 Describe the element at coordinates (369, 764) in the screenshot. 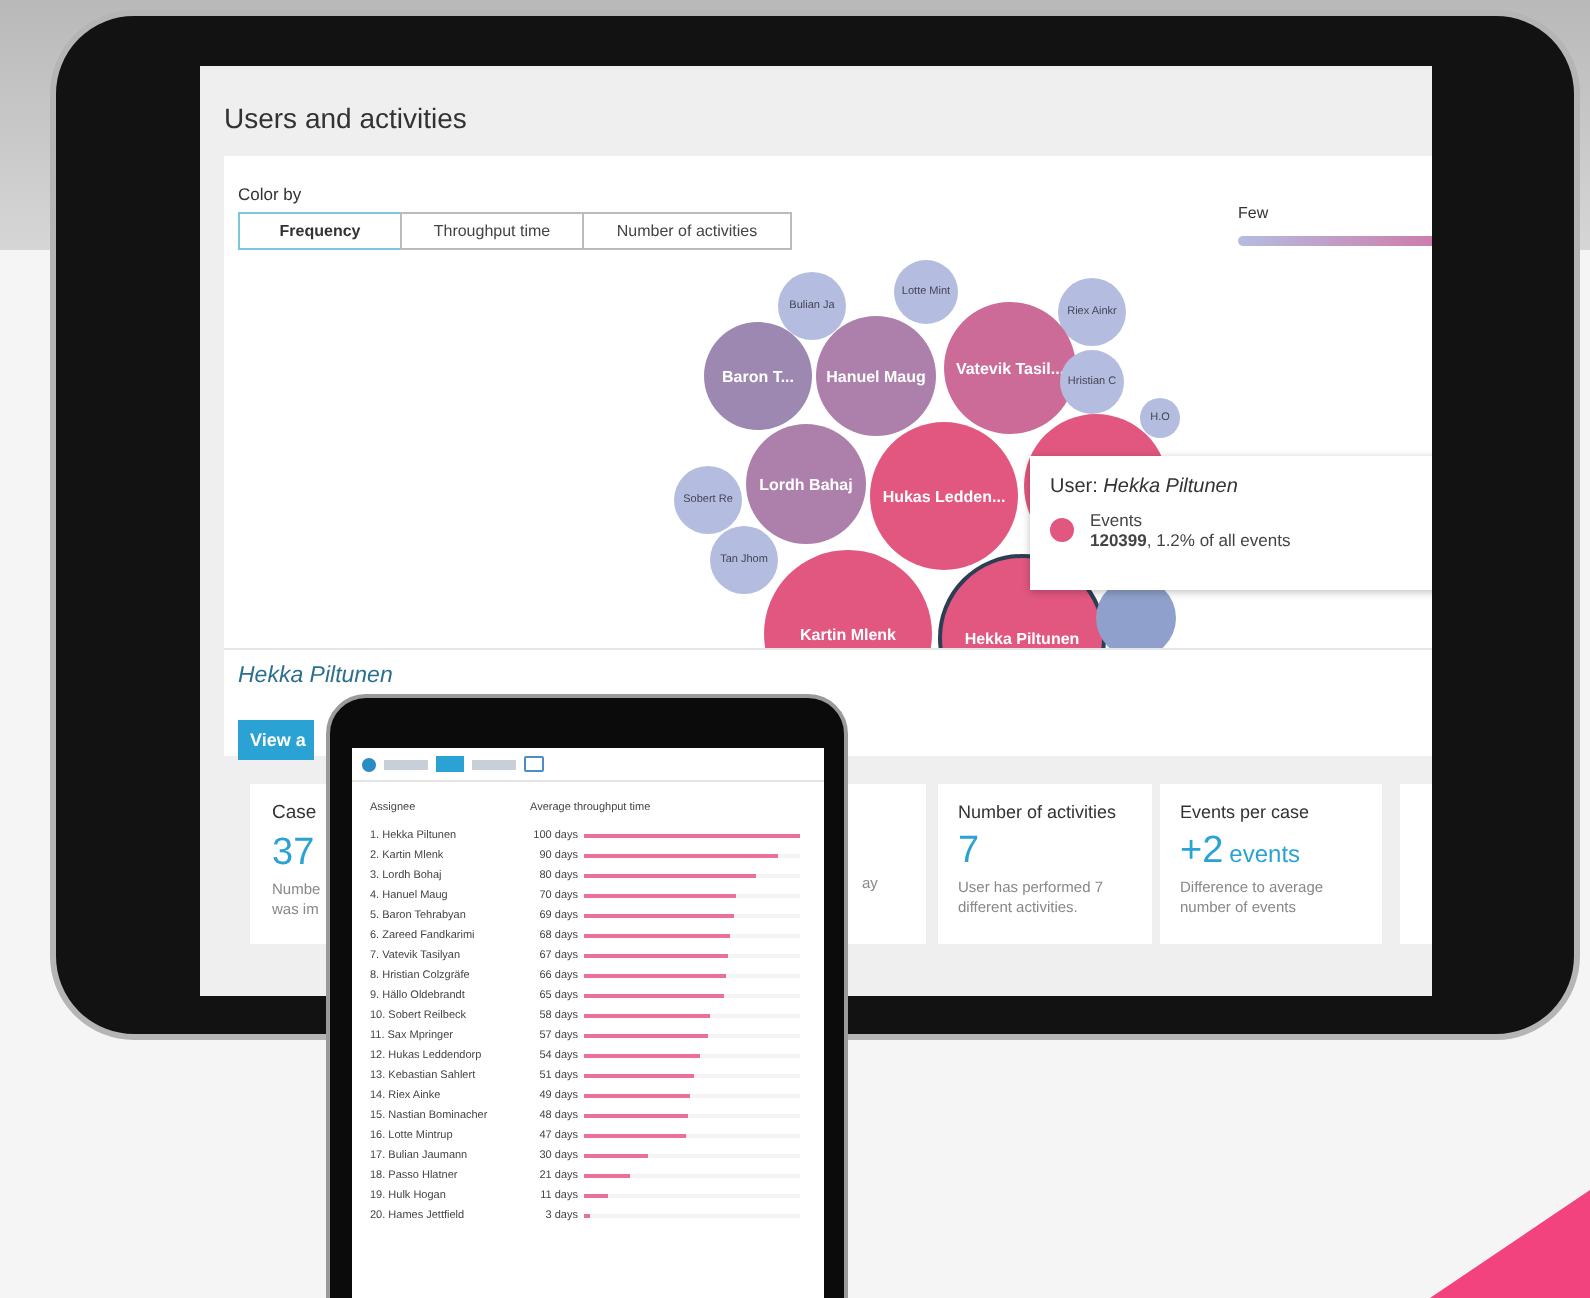

I see `logo-icon` at that location.